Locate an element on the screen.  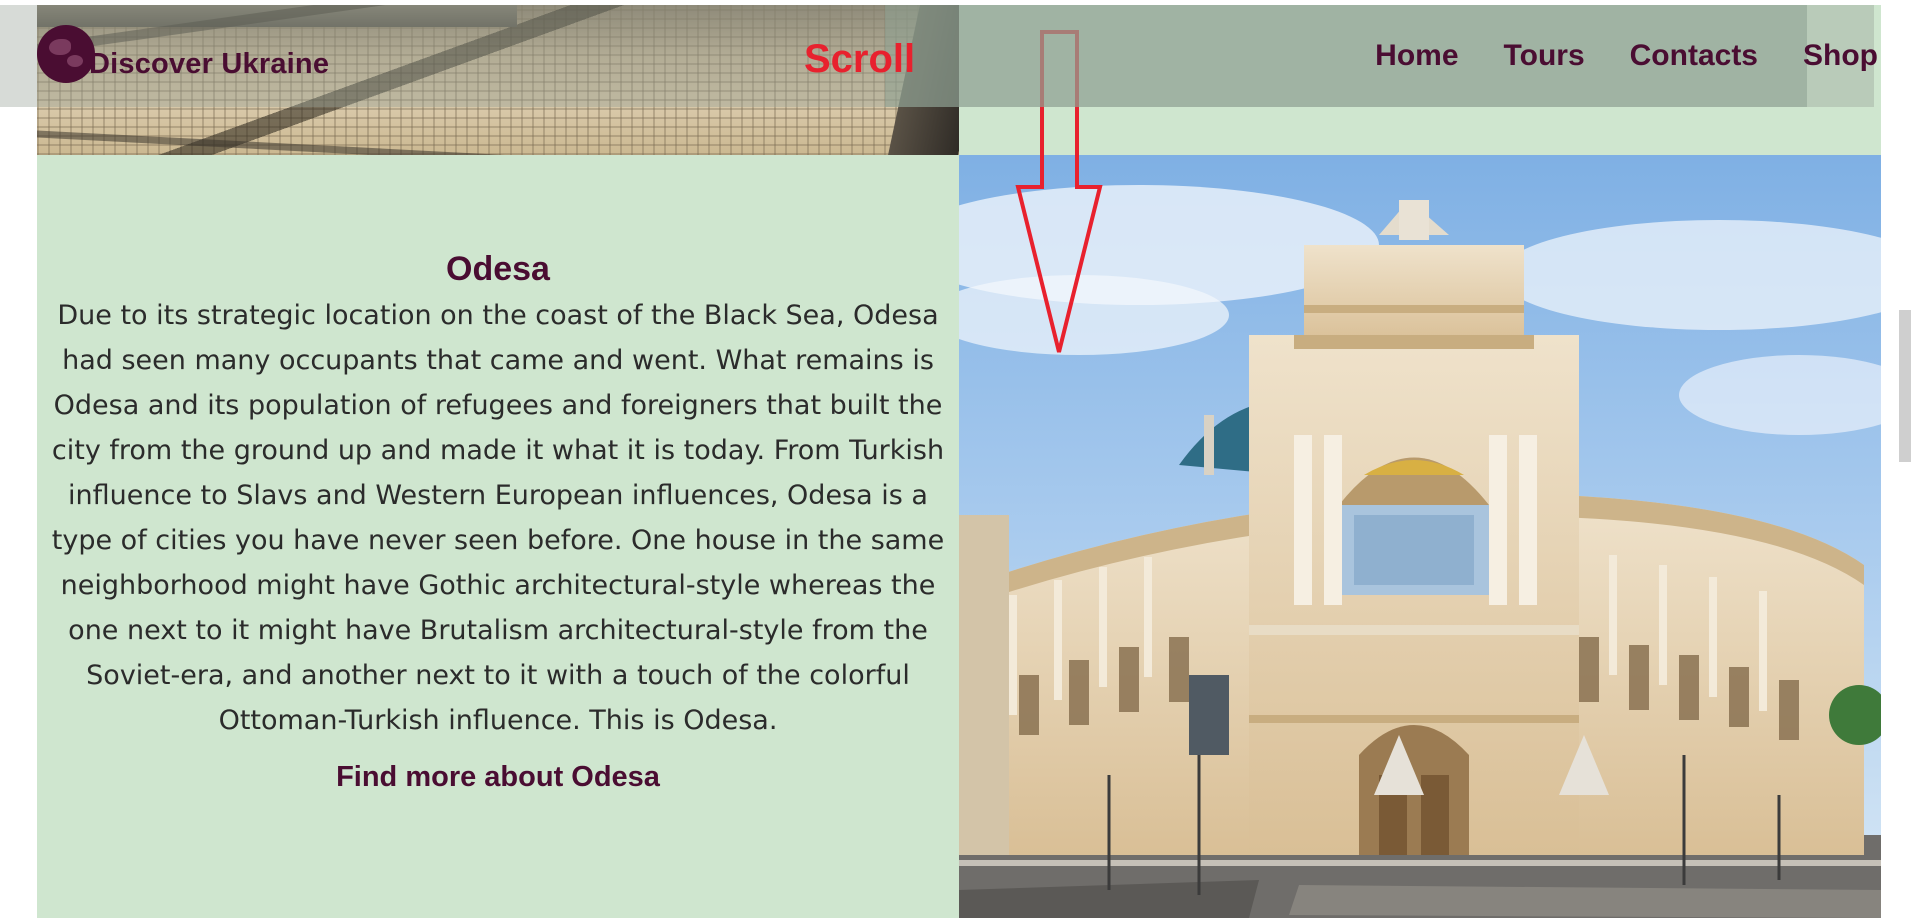
scroll-label: Scroll is located at coordinates (860, 59).